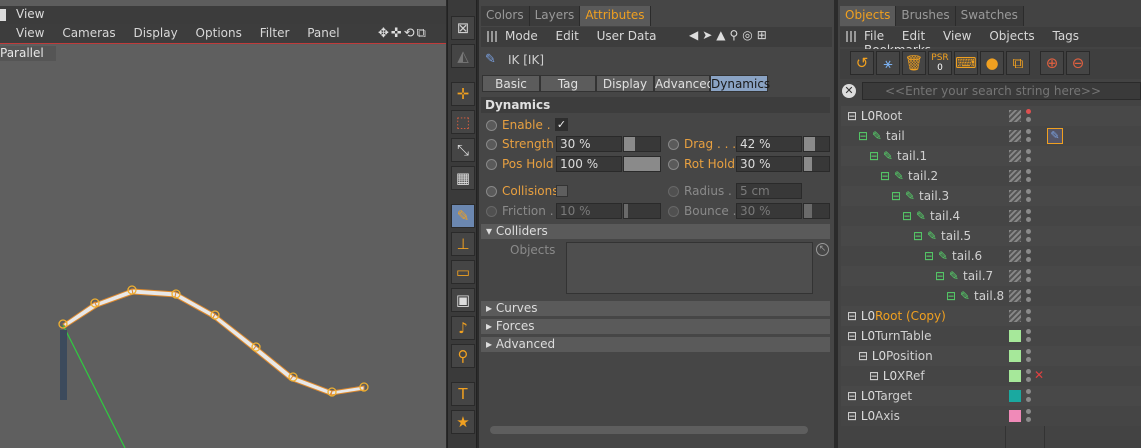  Describe the element at coordinates (1078, 63) in the screenshot. I see `remove-child-icon: ⊖` at that location.